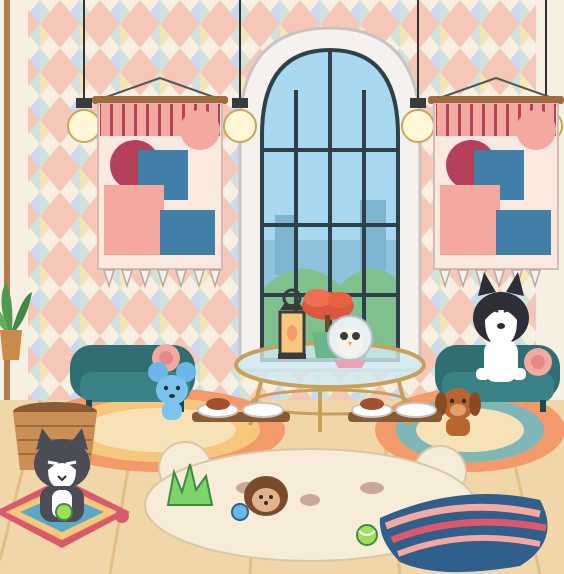  Describe the element at coordinates (350, 341) in the screenshot. I see `owl-crystal-ball-icon` at that location.